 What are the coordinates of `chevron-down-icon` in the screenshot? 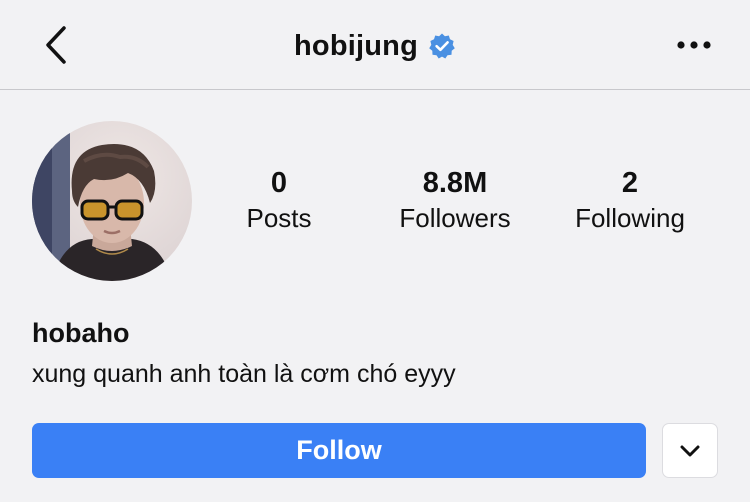 It's located at (690, 450).